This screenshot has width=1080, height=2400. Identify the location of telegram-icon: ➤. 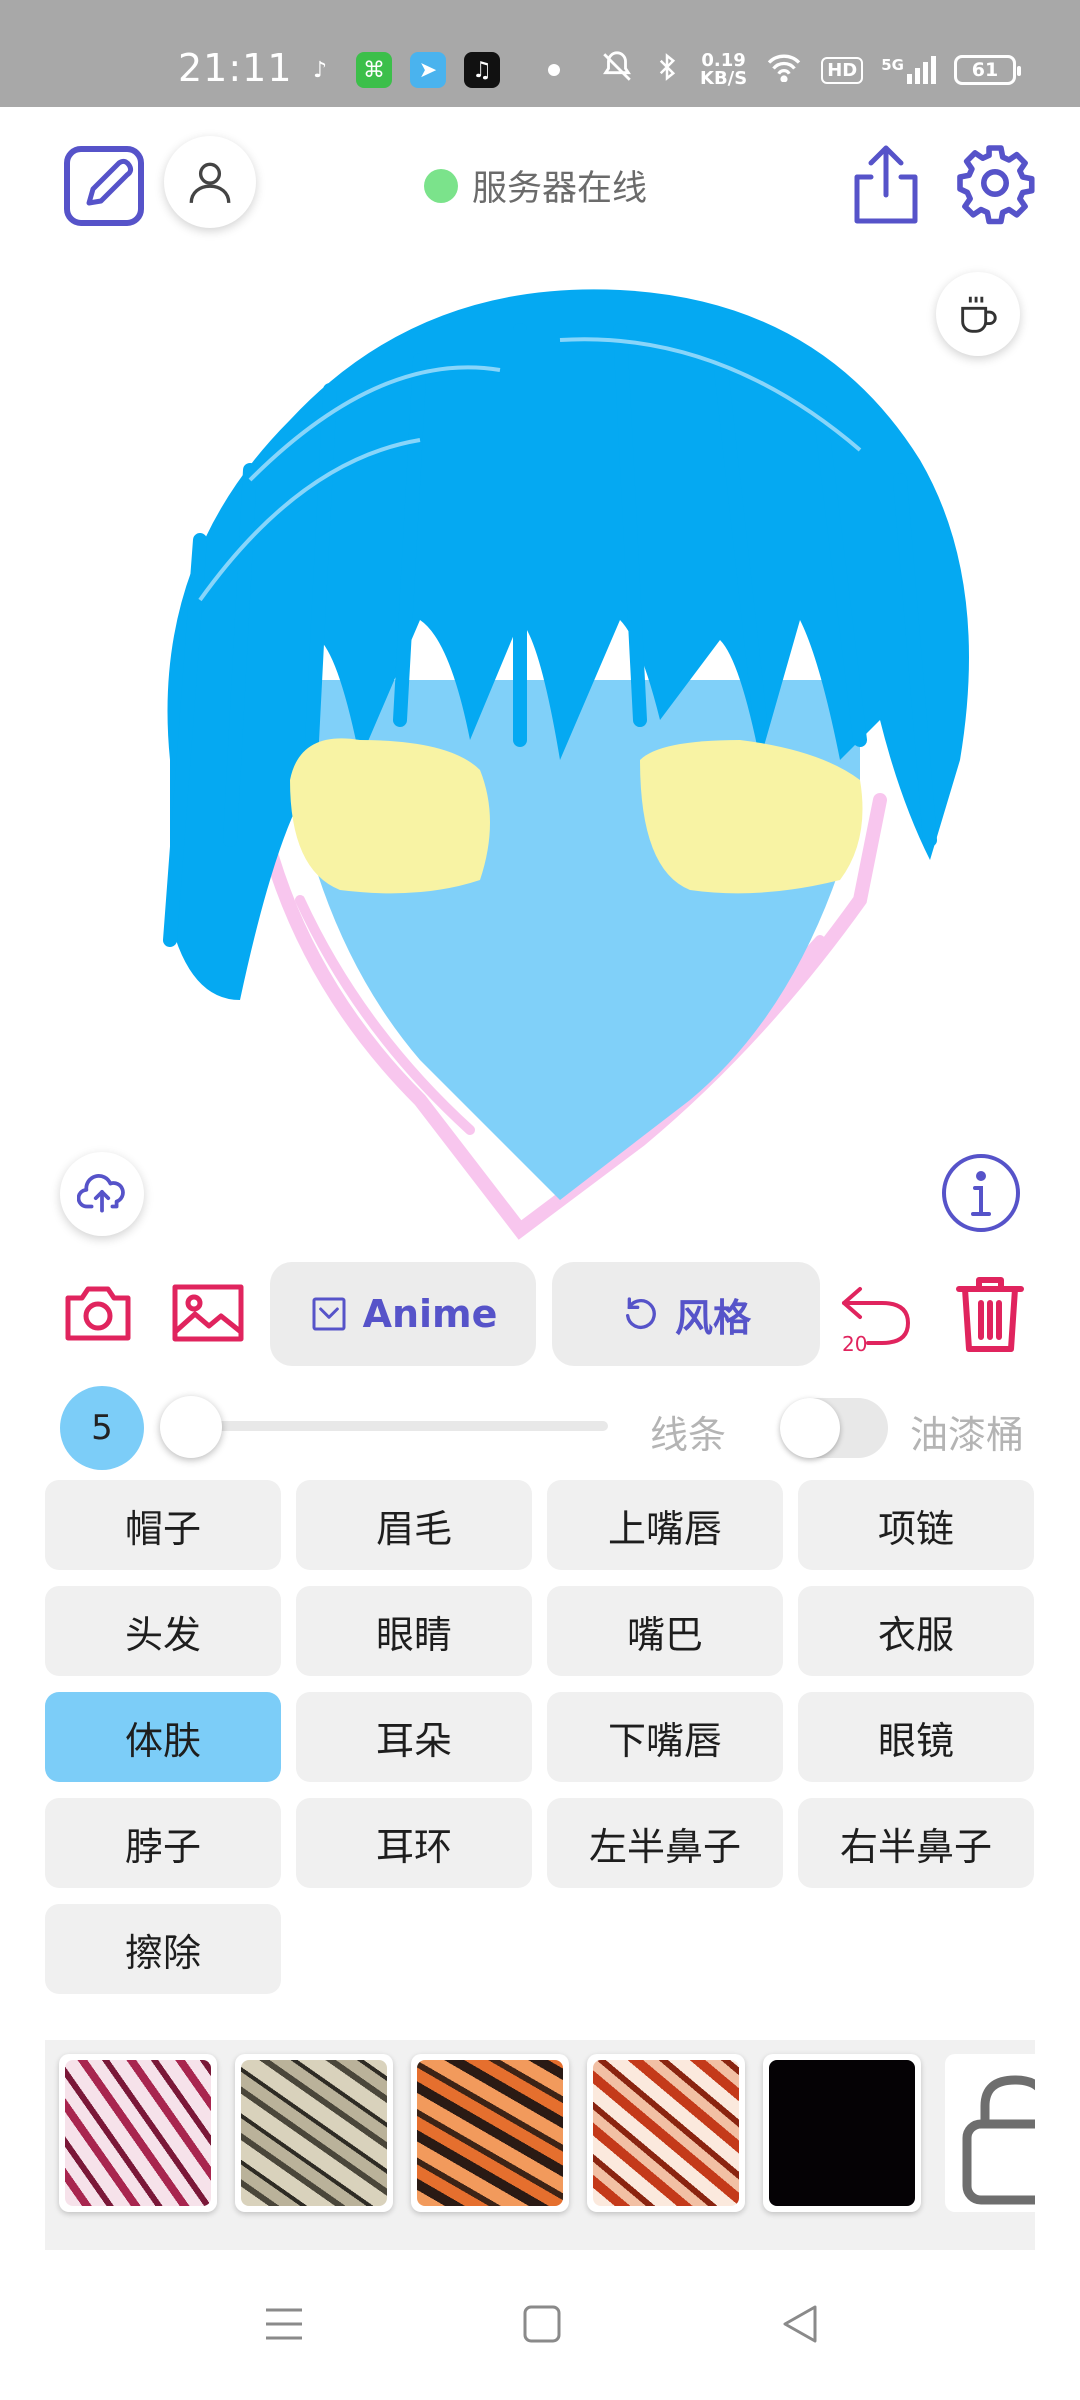
(428, 70).